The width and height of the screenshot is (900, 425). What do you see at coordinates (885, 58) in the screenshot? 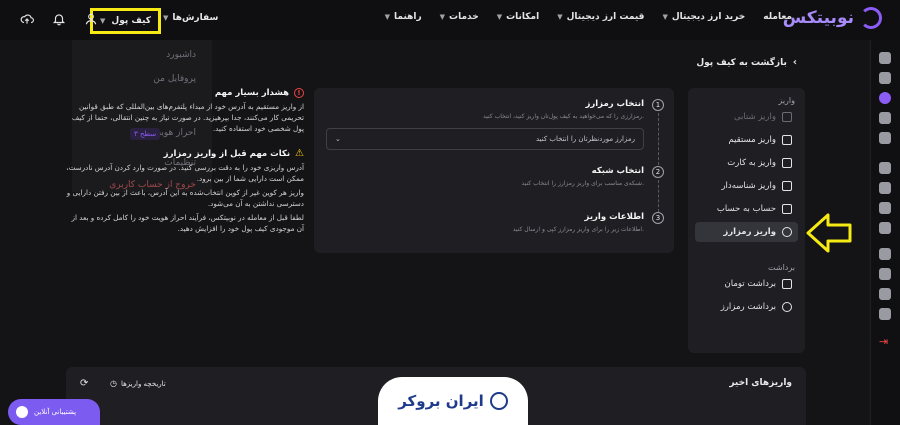
I see `home-icon` at bounding box center [885, 58].